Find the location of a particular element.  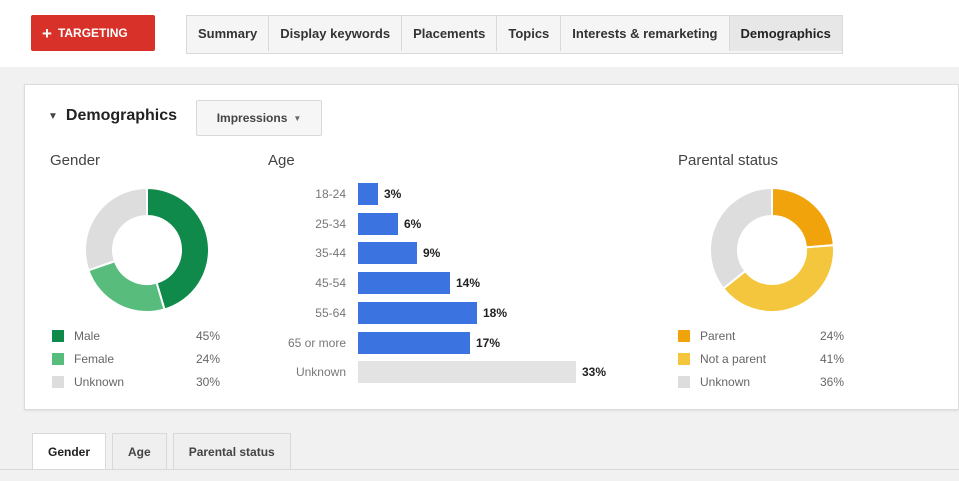

tab-interests-remarketing: Interests & remarketing is located at coordinates (645, 33).